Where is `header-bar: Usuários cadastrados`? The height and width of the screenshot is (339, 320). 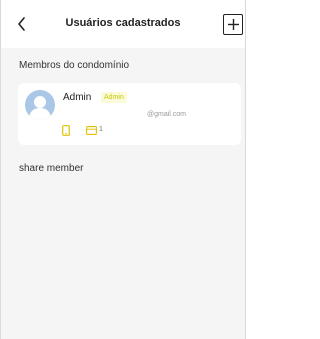
header-bar: Usuários cadastrados is located at coordinates (123, 24).